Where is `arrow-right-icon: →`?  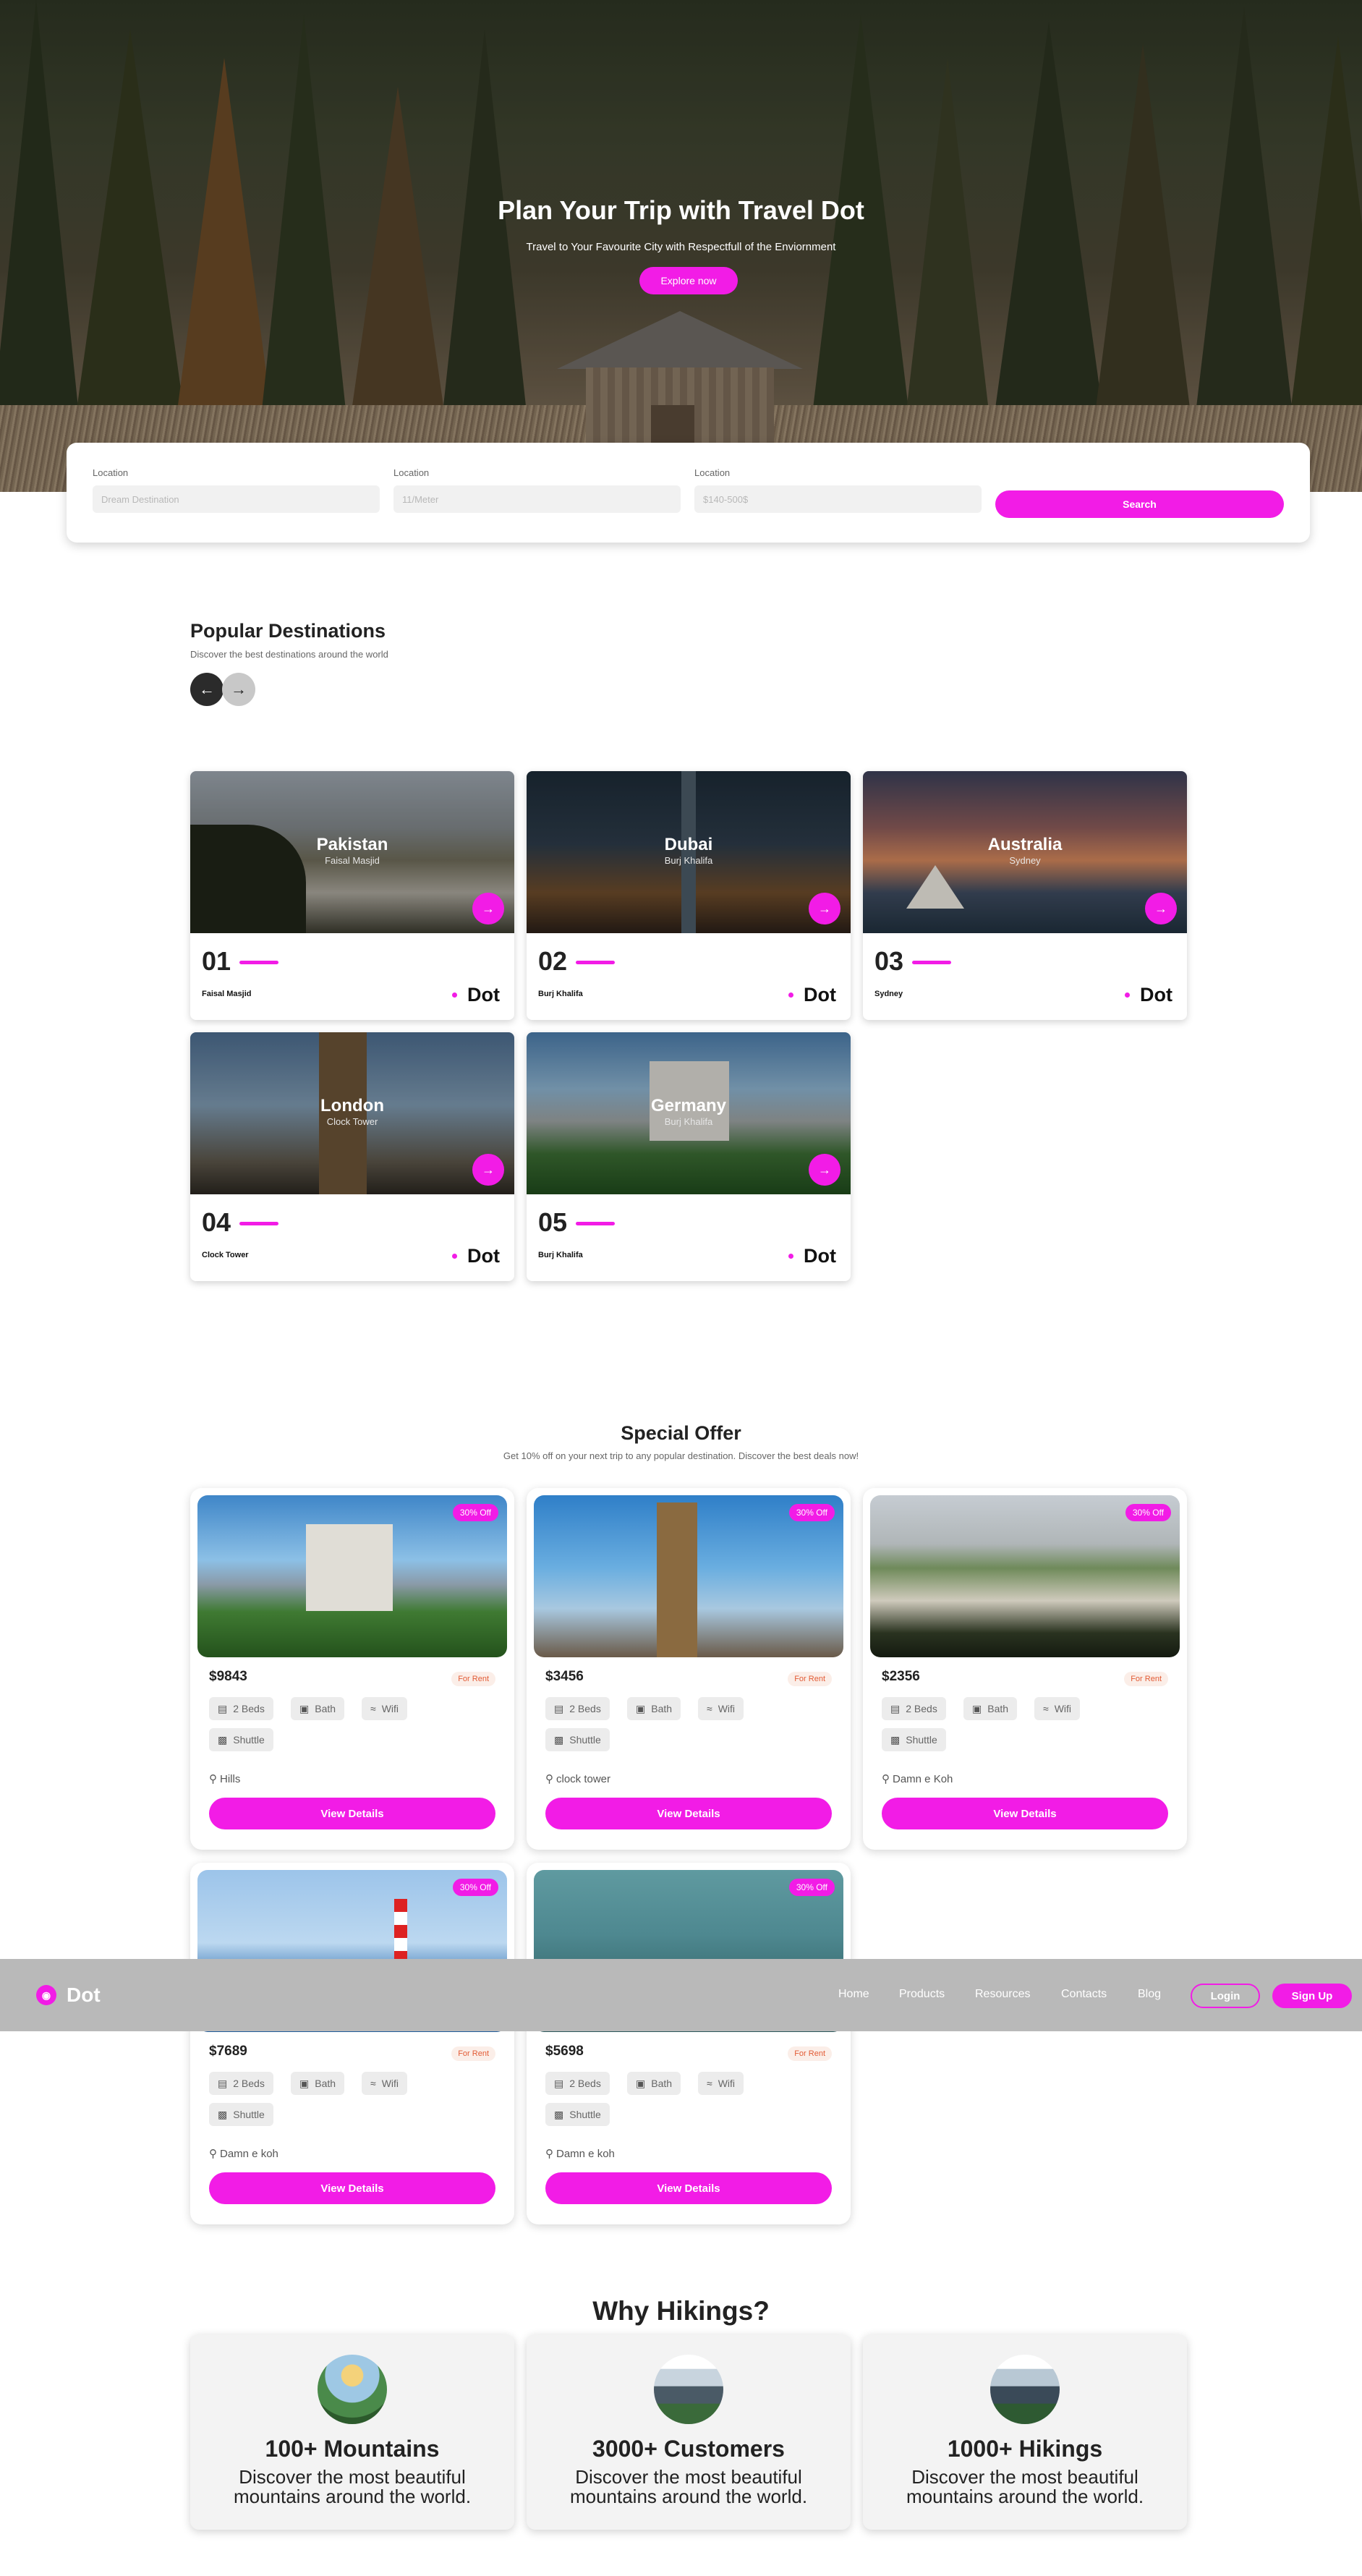
arrow-right-icon: → is located at coordinates (239, 689).